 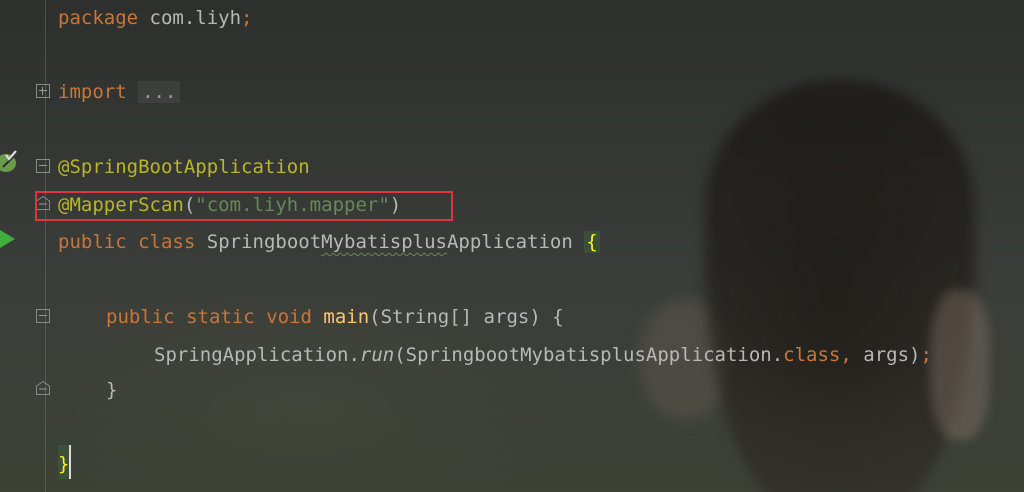 I want to click on code-line-class-close: }, so click(x=63, y=464).